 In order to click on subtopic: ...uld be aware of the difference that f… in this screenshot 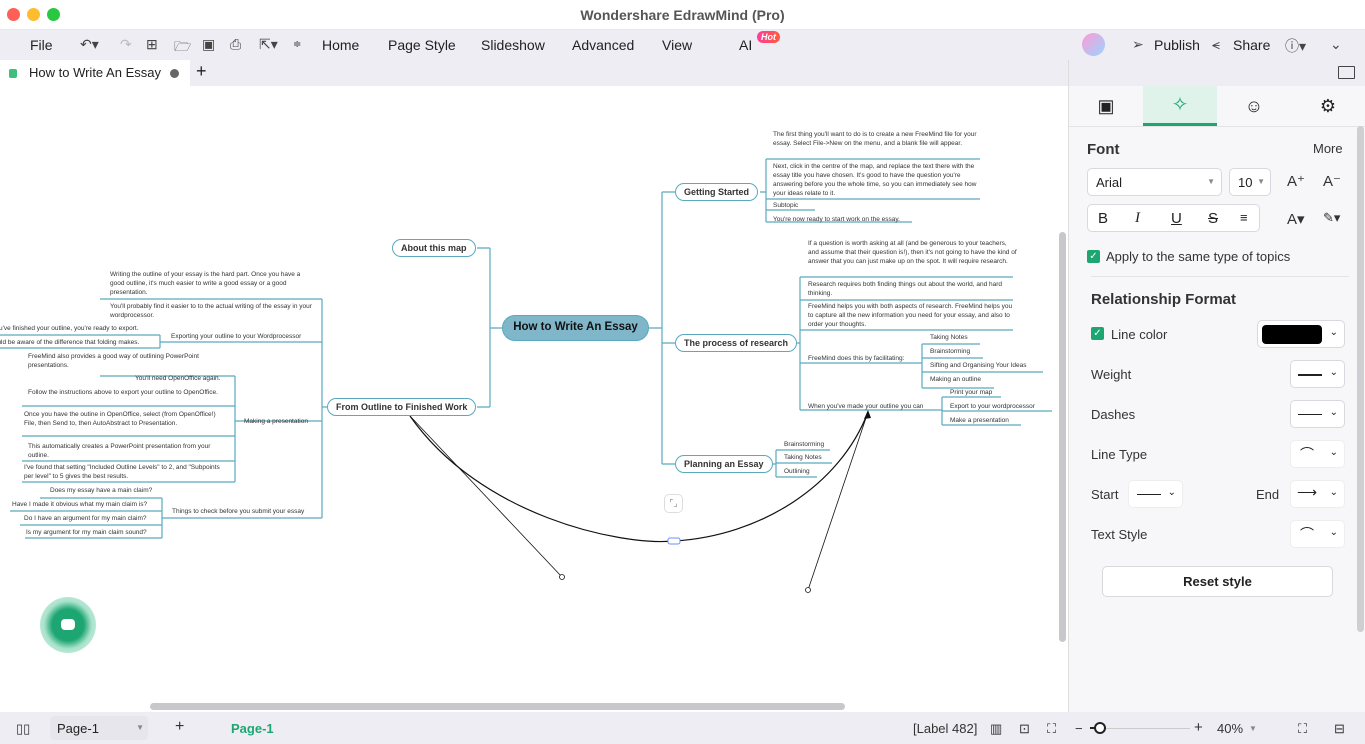, I will do `click(69, 342)`.